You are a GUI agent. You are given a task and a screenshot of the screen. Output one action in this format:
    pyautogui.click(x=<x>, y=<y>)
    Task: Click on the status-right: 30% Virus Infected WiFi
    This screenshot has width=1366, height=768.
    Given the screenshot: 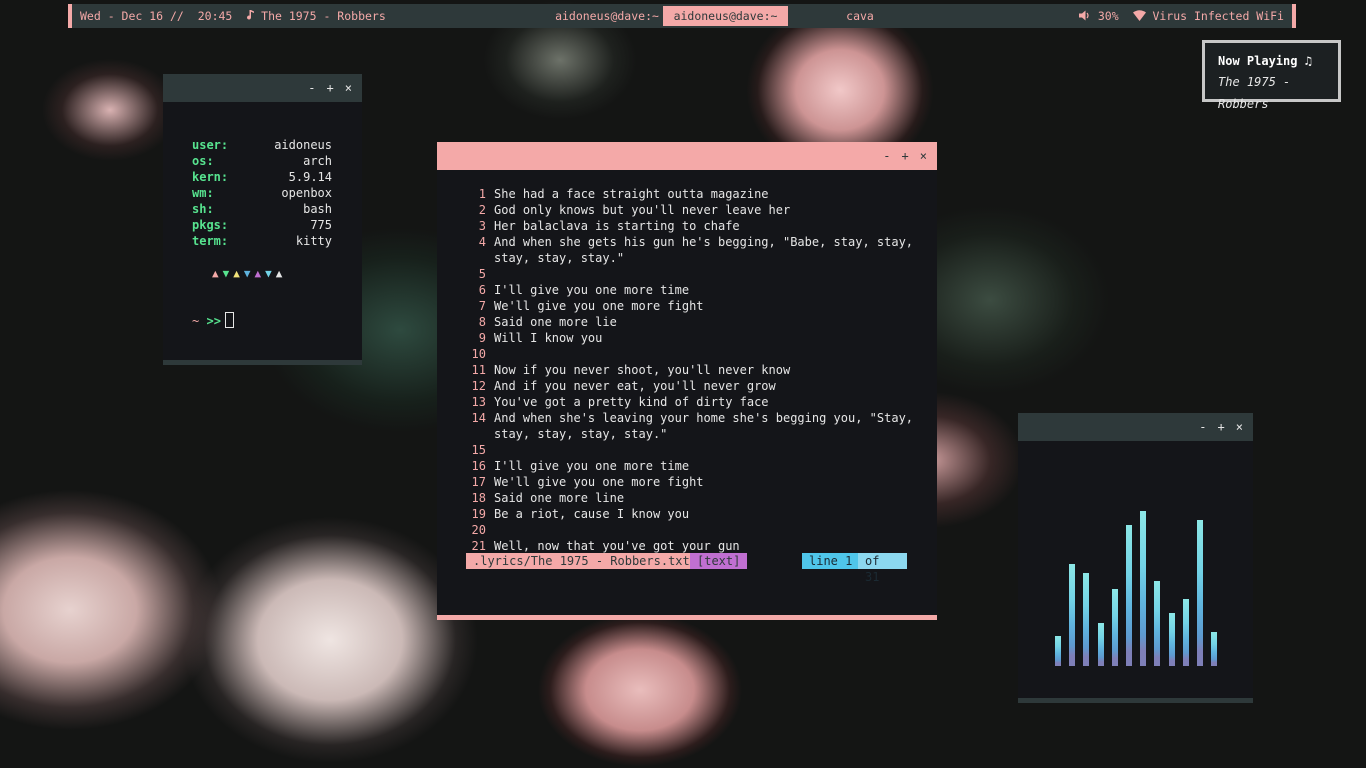 What is the action you would take?
    pyautogui.click(x=1181, y=16)
    